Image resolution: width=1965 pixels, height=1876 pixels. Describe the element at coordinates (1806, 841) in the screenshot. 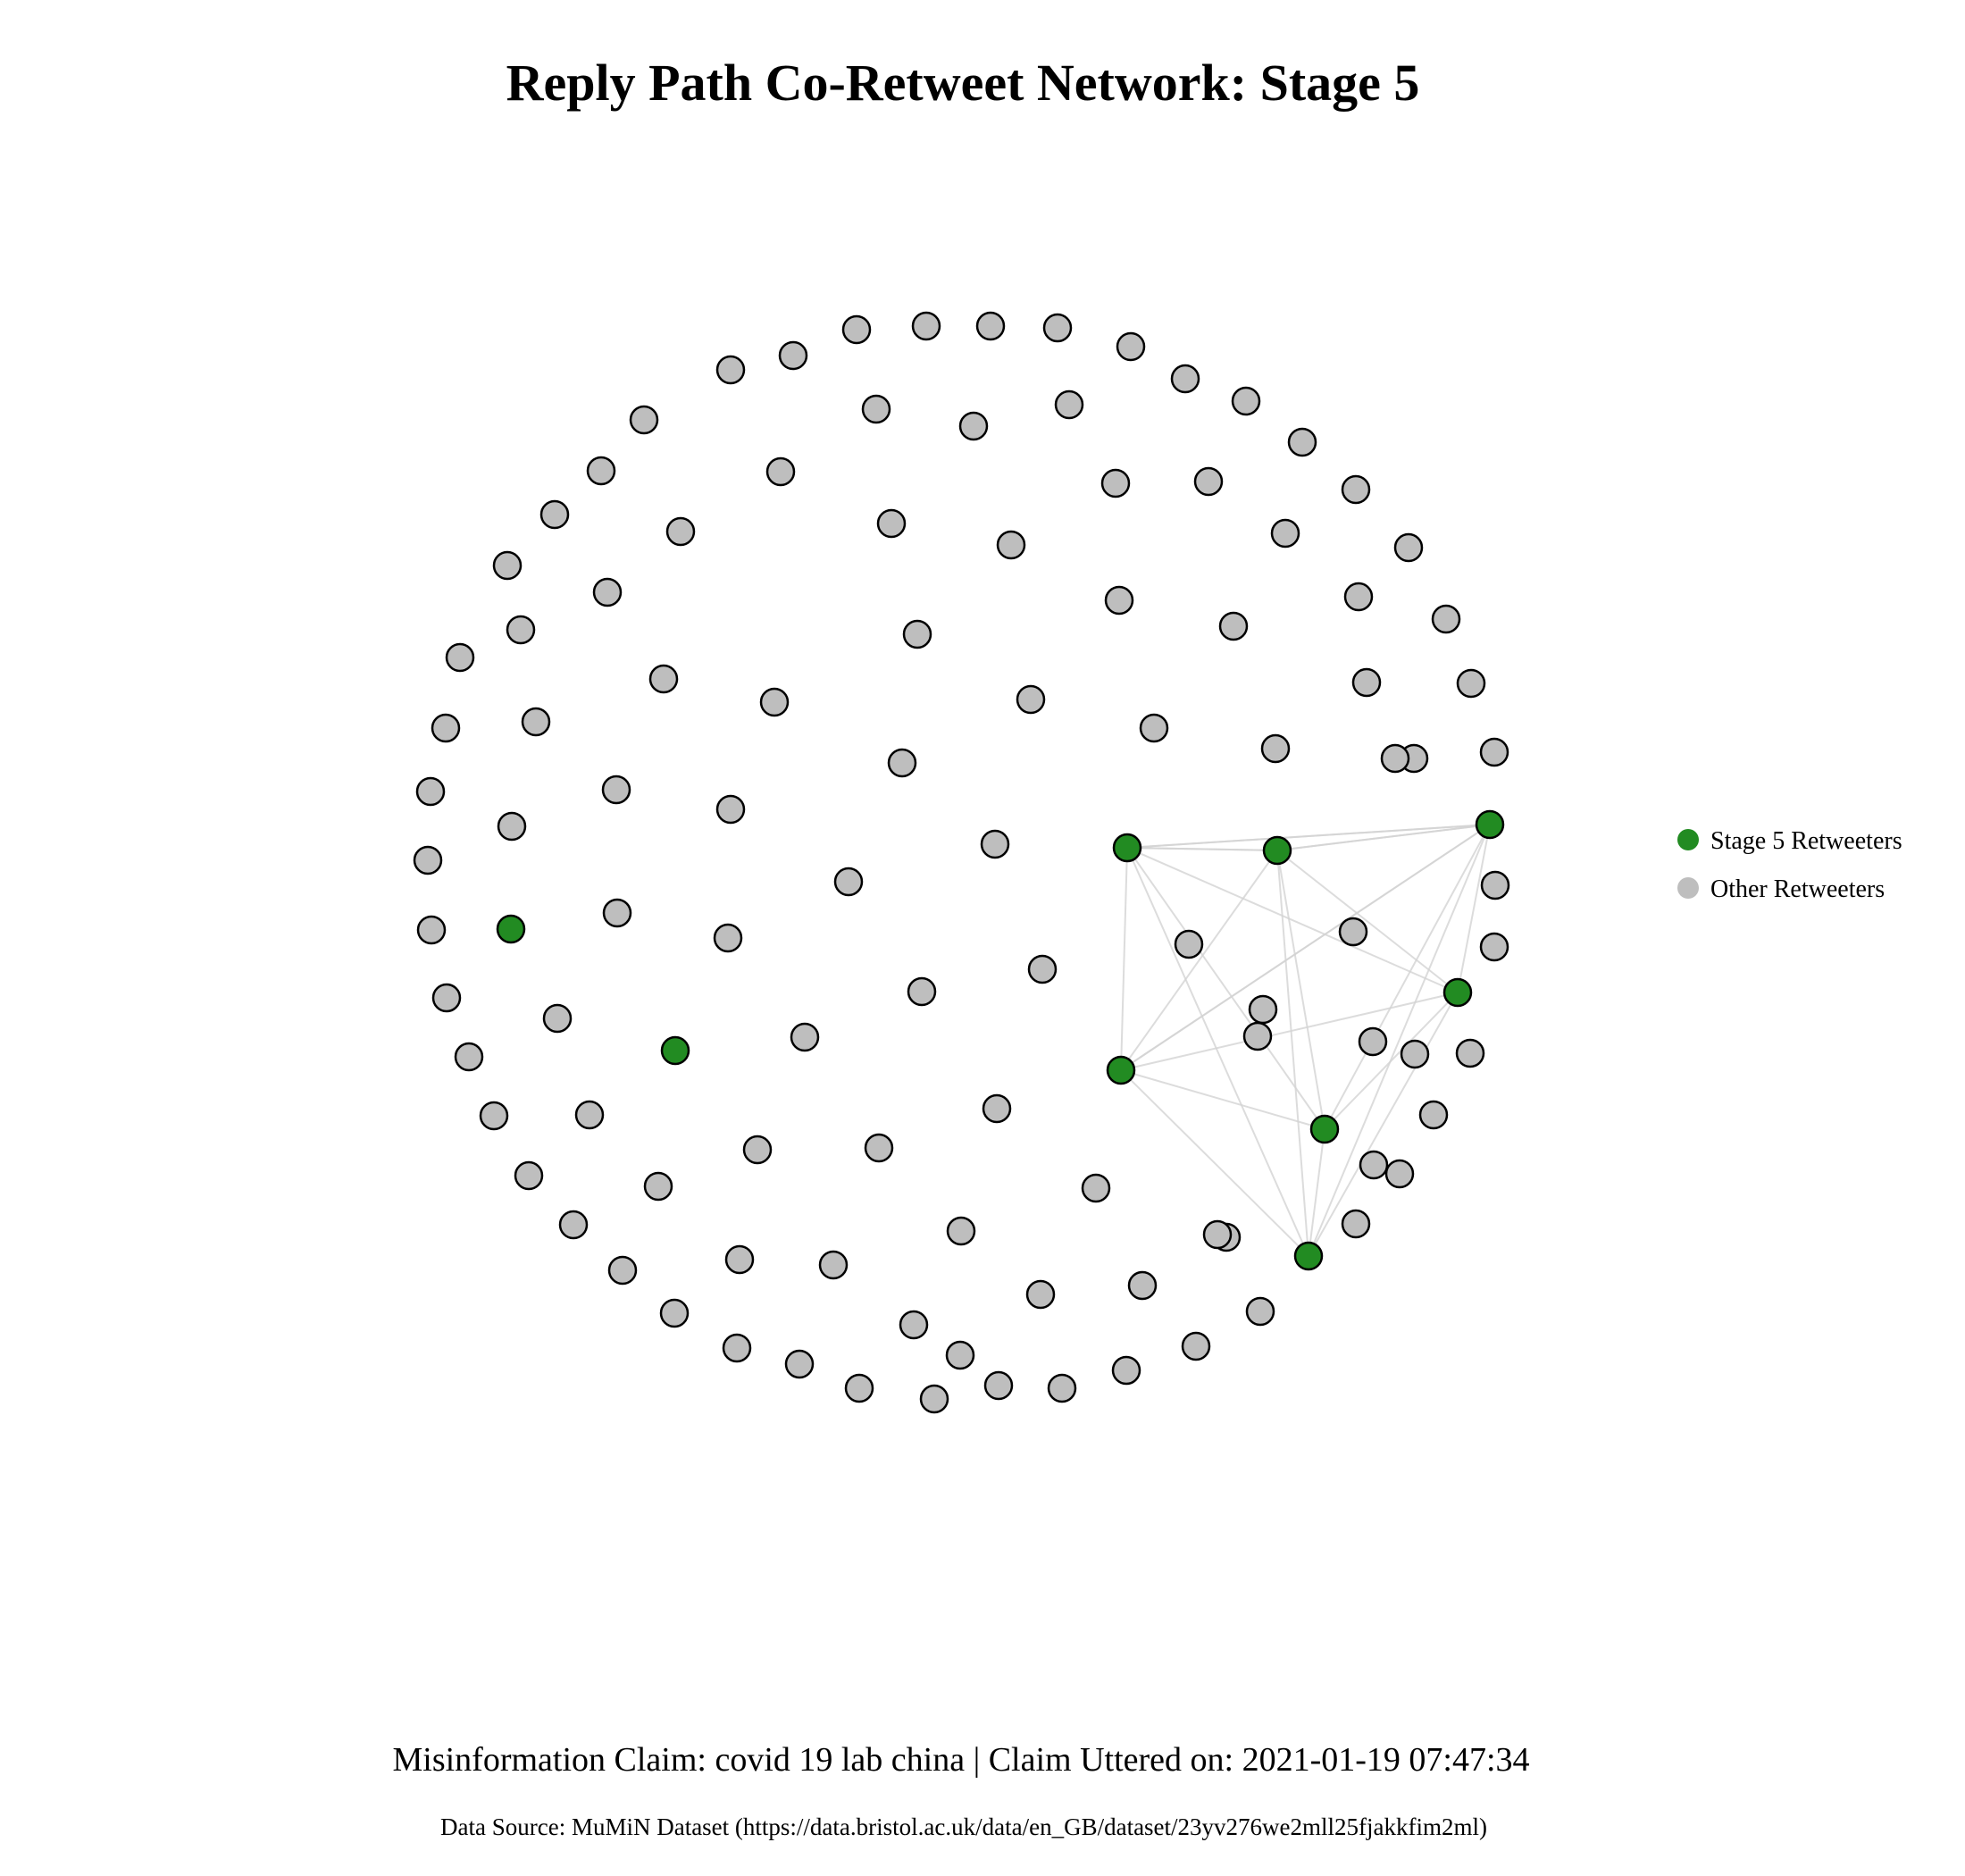

I see `legend-label-stage5: Stage 5 Retweeters` at that location.